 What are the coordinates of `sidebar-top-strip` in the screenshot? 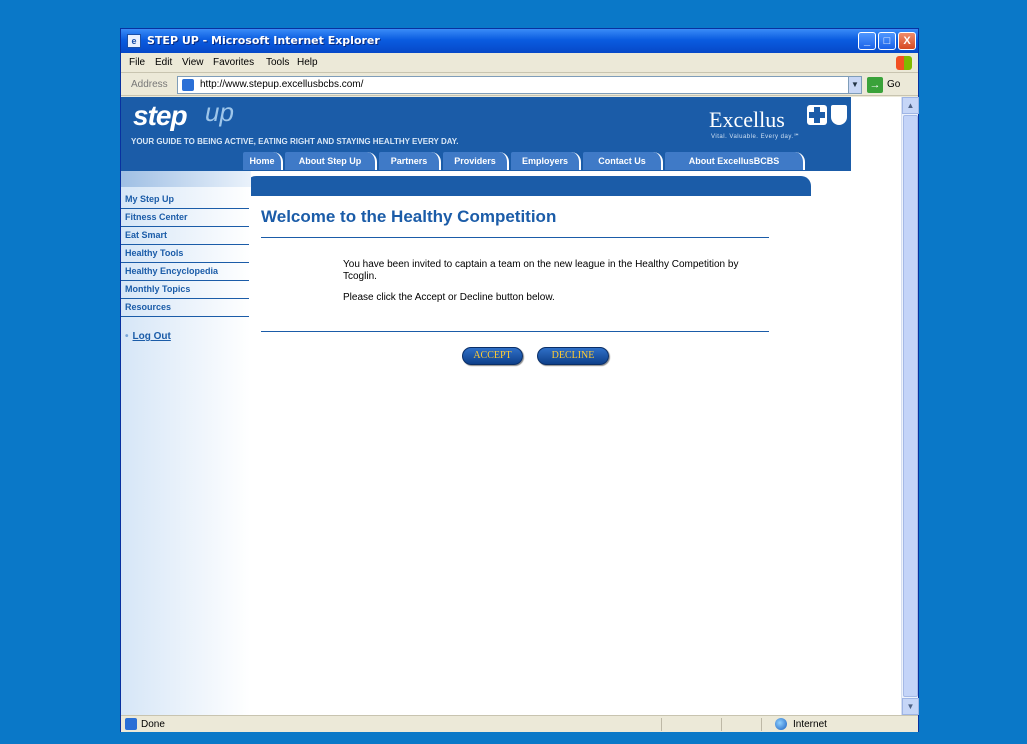 It's located at (186, 179).